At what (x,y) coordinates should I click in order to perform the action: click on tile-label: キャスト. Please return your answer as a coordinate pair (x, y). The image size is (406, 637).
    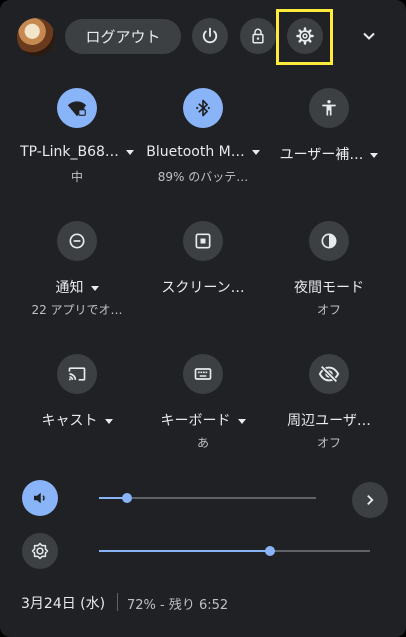
    Looking at the image, I should click on (77, 420).